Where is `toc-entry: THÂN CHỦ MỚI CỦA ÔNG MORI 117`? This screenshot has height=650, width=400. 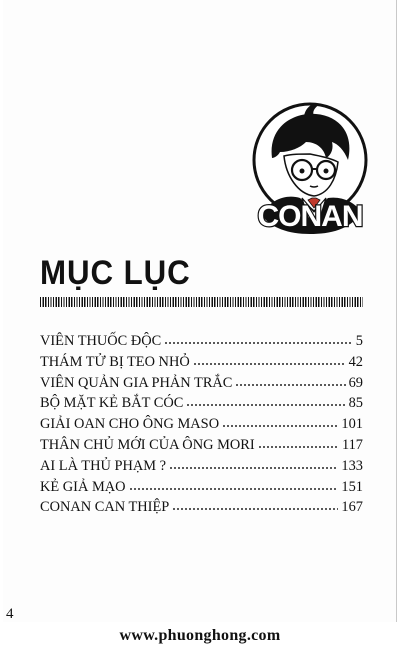 toc-entry: THÂN CHỦ MỚI CỦA ÔNG MORI 117 is located at coordinates (201, 445).